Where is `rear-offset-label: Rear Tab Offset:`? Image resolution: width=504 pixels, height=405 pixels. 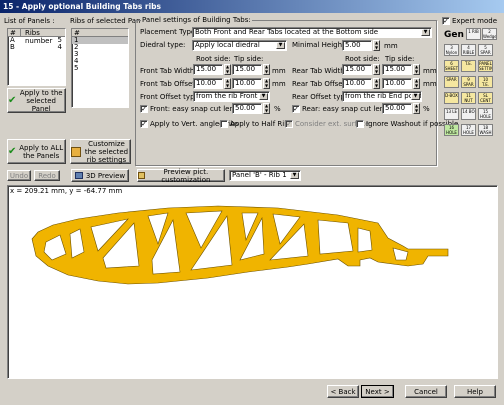
rear-offset-label: Rear Tab Offset: is located at coordinates (320, 84).